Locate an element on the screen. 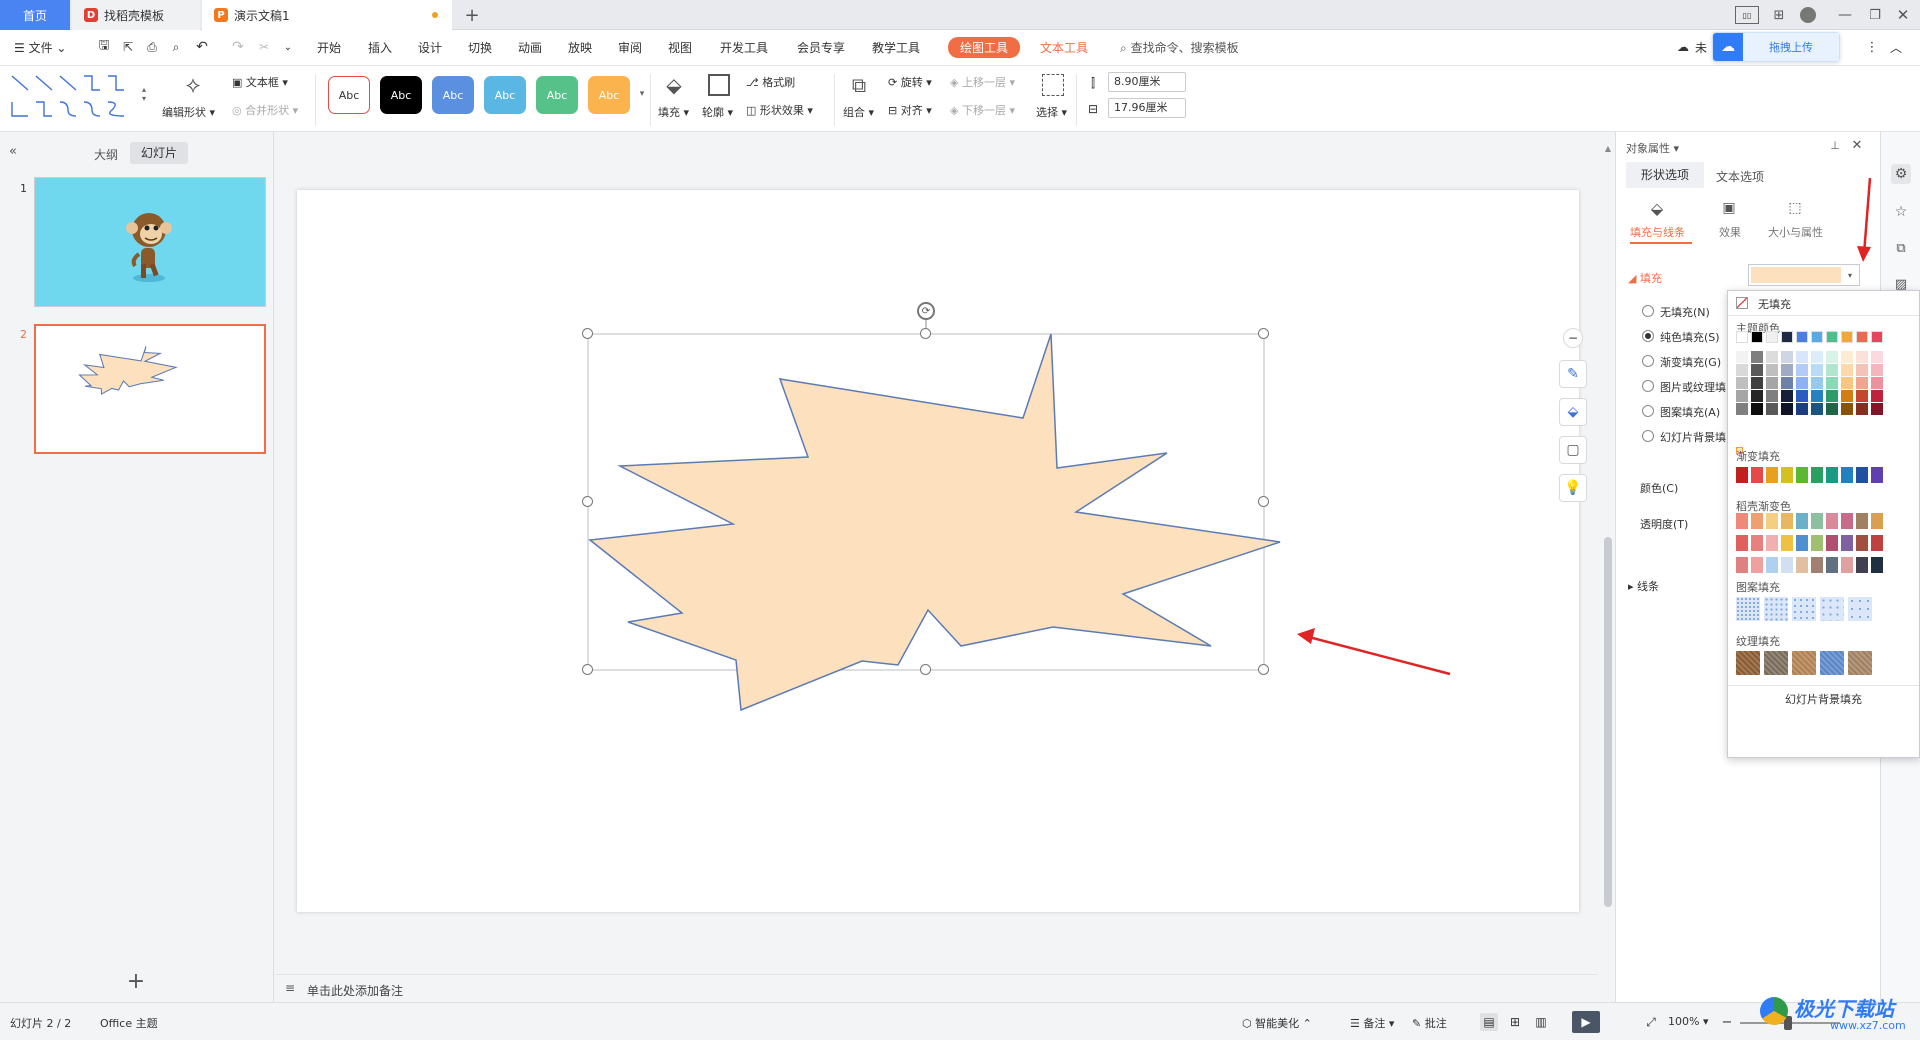 Image resolution: width=1920 pixels, height=1040 pixels. avatar is located at coordinates (1808, 15).